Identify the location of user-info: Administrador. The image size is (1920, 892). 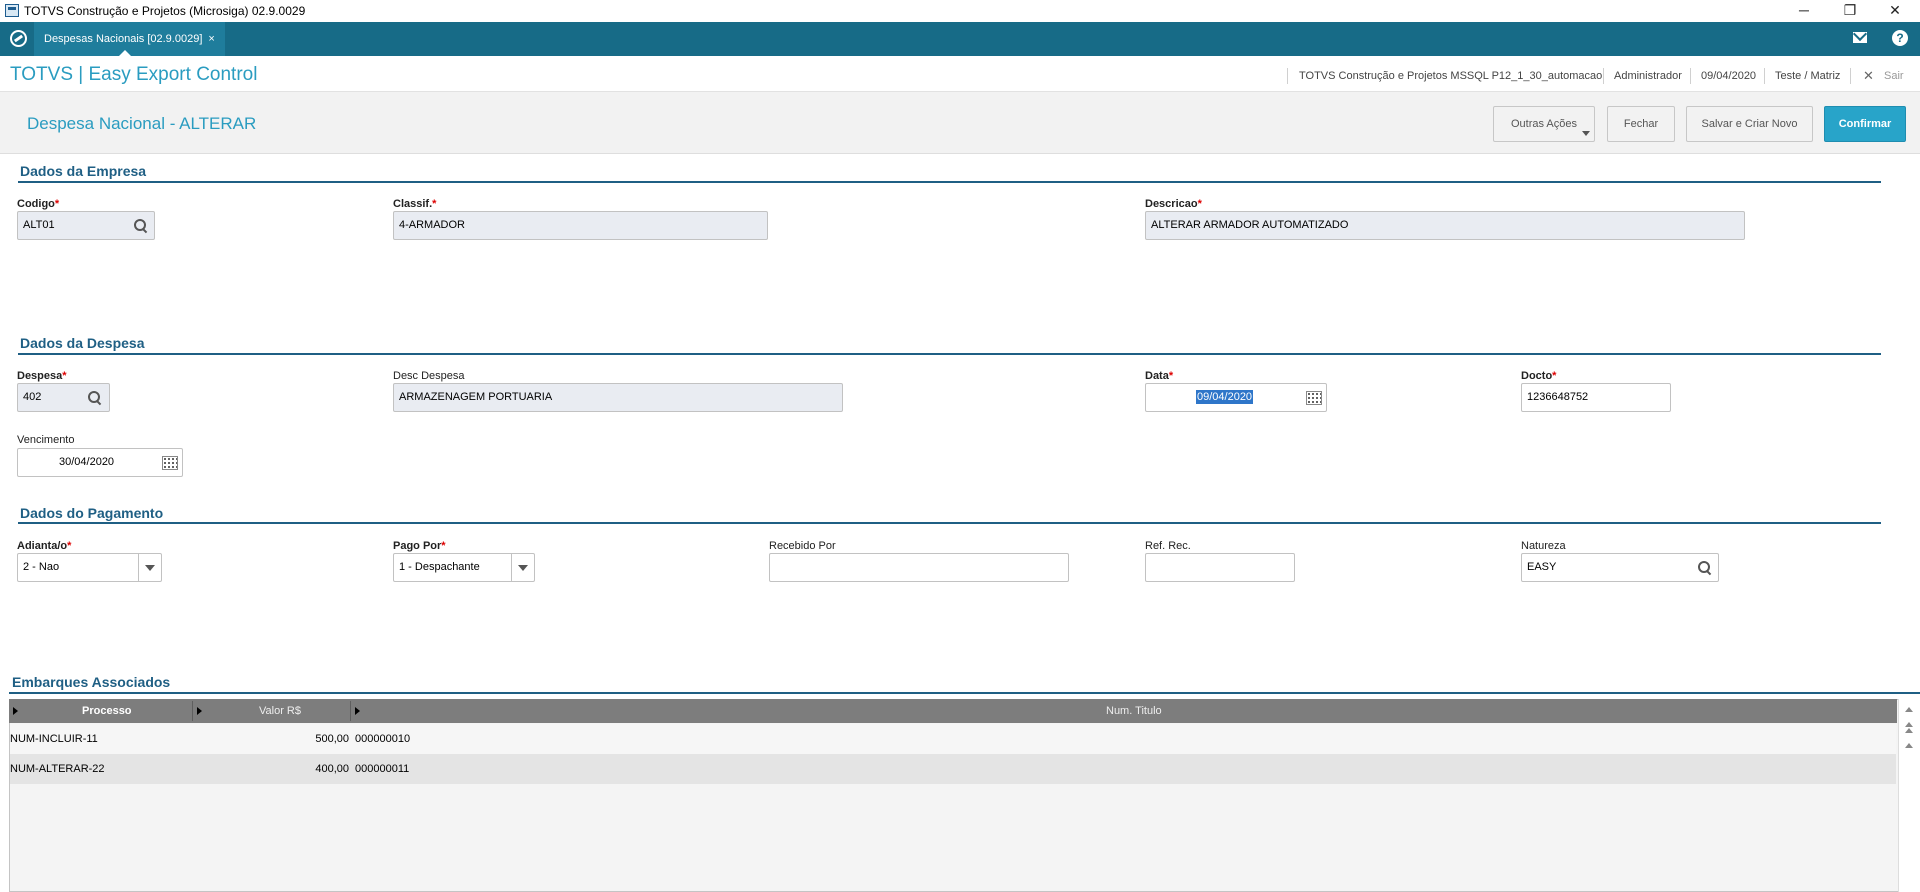
(1648, 76).